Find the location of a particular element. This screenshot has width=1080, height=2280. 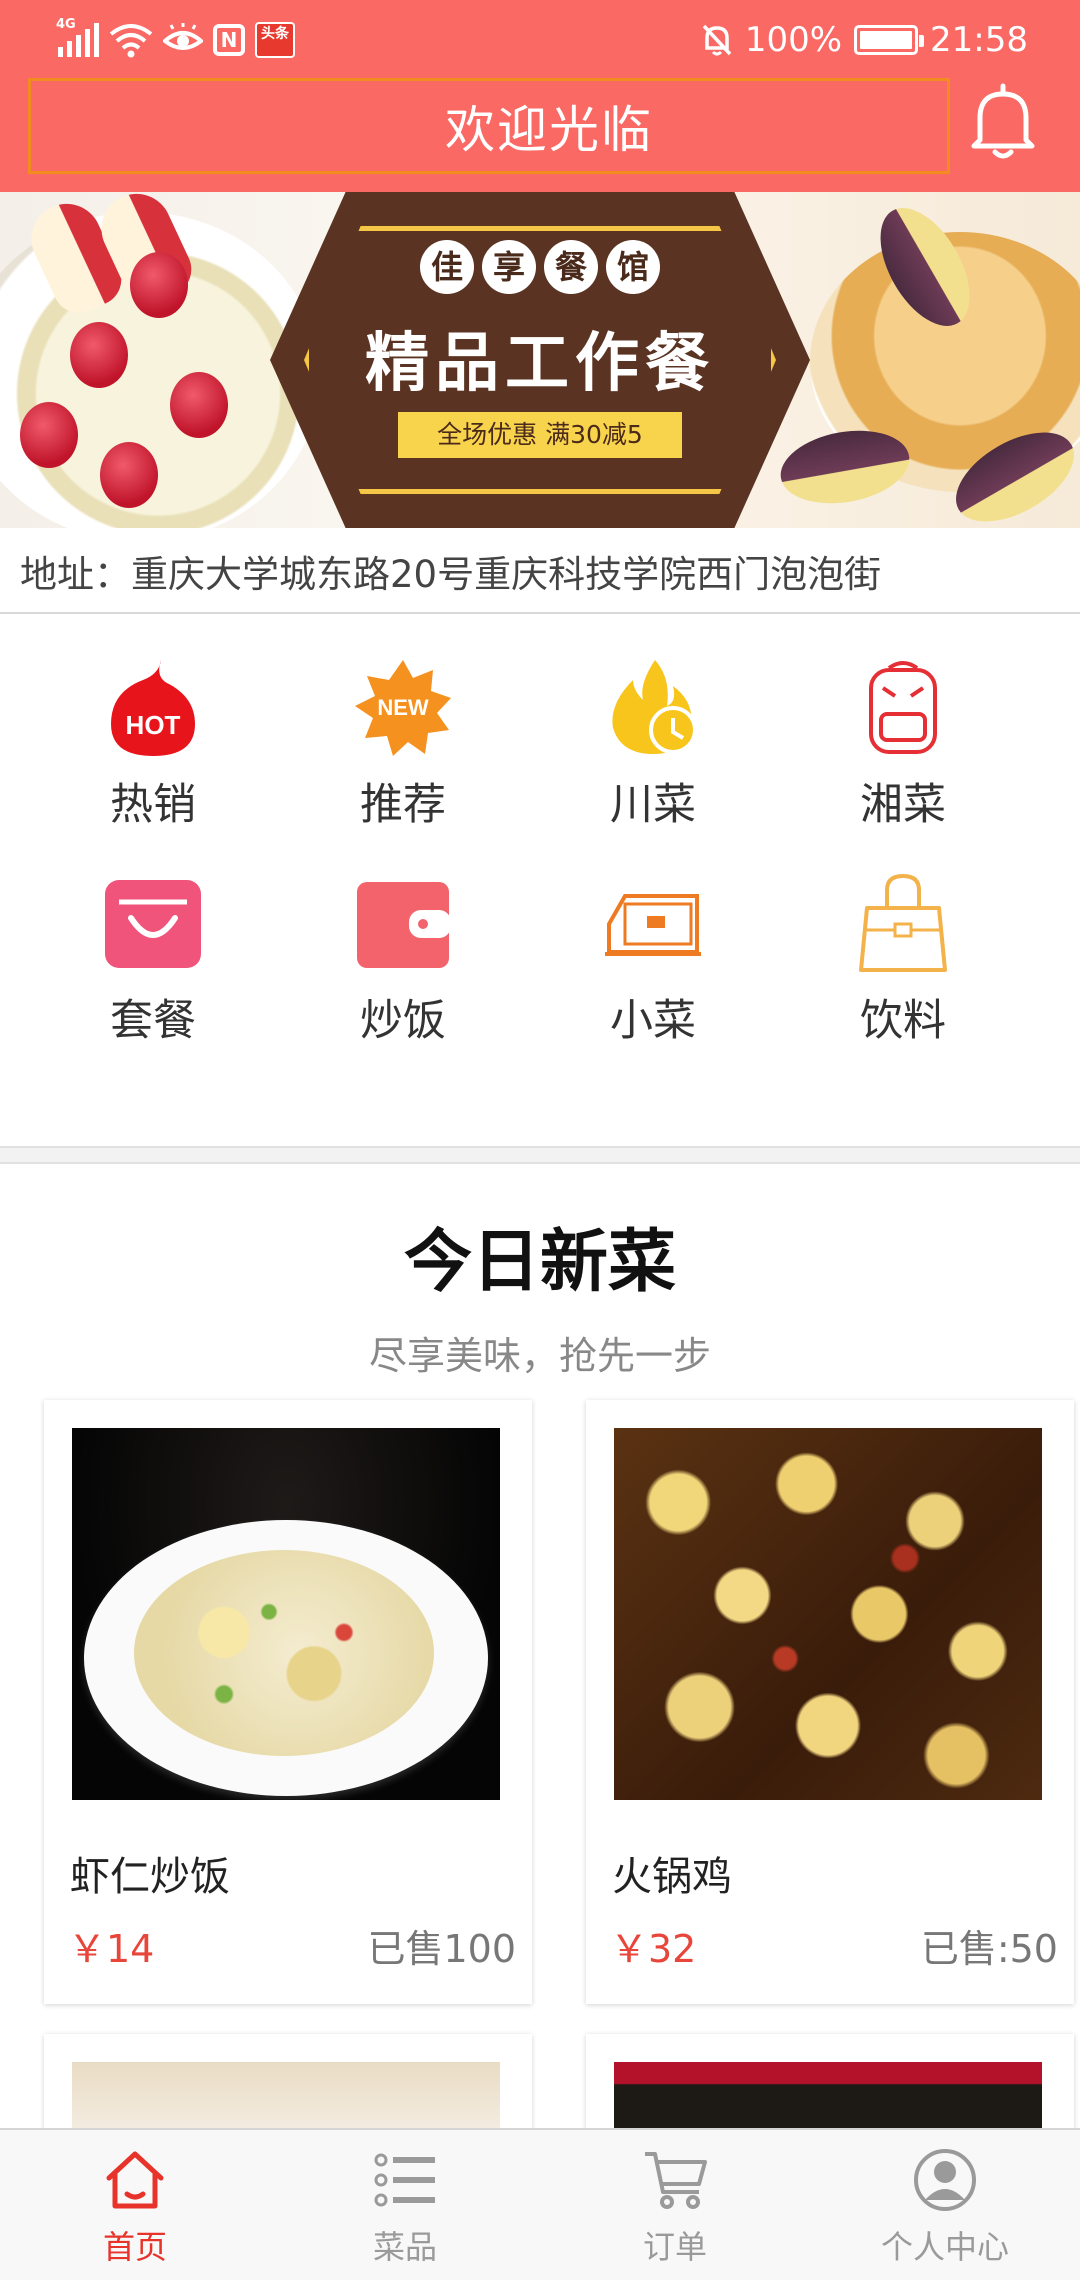

nfc-icon: N is located at coordinates (229, 40).